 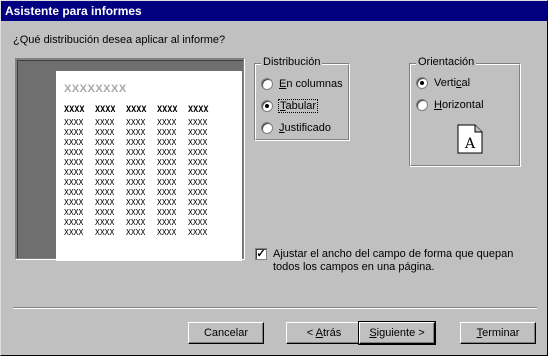 I want to click on radio-tabular-circle, so click(x=267, y=106).